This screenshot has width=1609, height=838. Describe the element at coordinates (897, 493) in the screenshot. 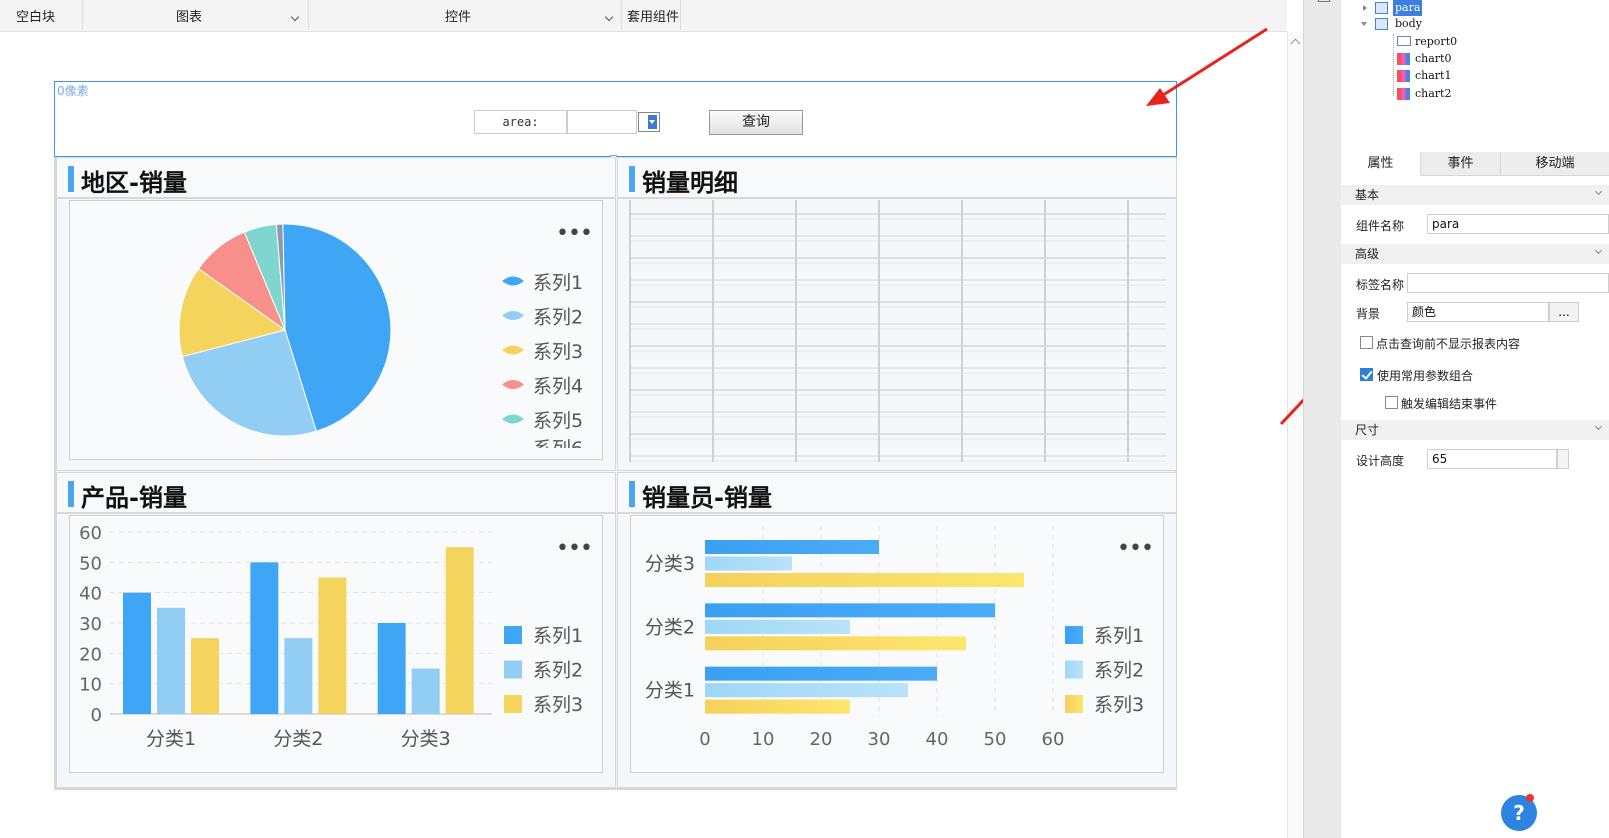

I see `panel-title-bar: 销量员-销量` at that location.